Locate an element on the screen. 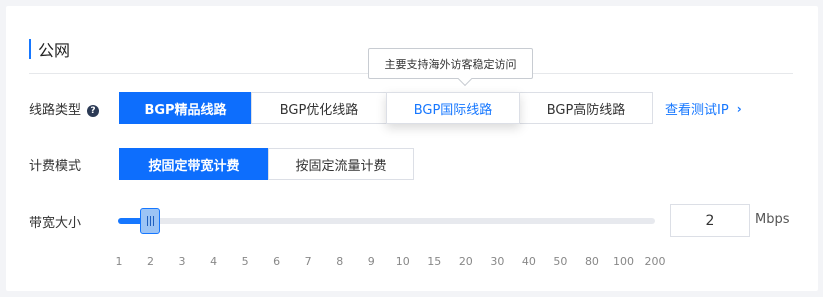 The width and height of the screenshot is (823, 297). tick-label: 20 is located at coordinates (465, 261).